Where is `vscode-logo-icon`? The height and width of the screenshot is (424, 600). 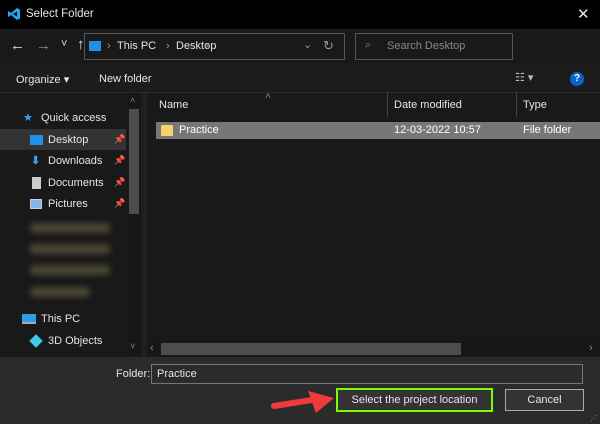
vscode-logo-icon is located at coordinates (14, 14).